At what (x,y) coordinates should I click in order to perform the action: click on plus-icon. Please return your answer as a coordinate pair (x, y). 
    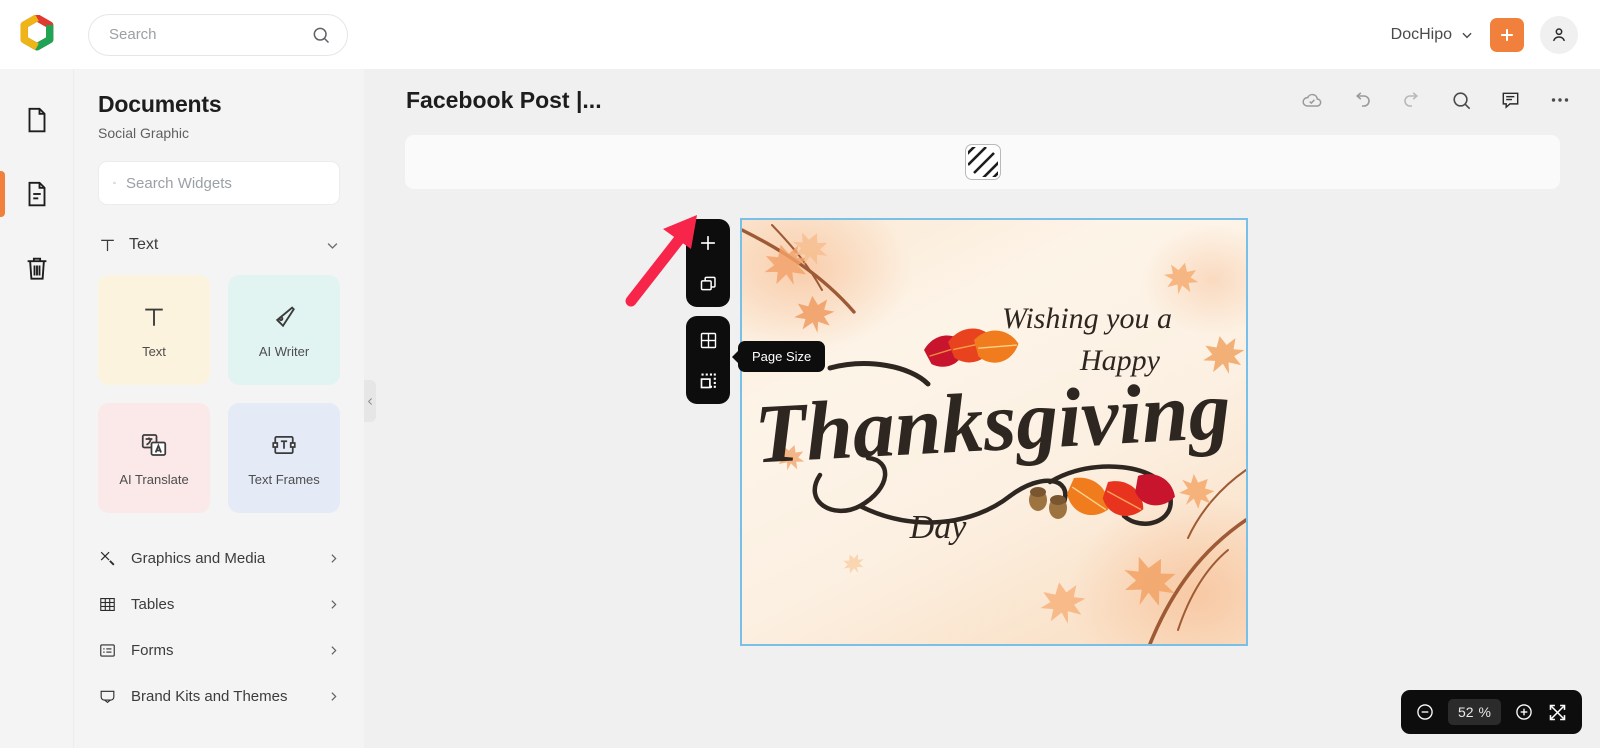
    Looking at the image, I should click on (1507, 34).